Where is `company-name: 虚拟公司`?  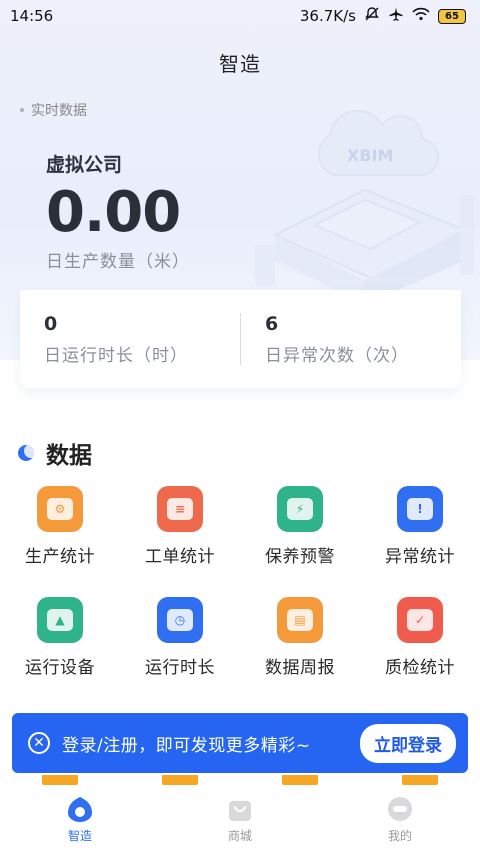 company-name: 虚拟公司 is located at coordinates (84, 165).